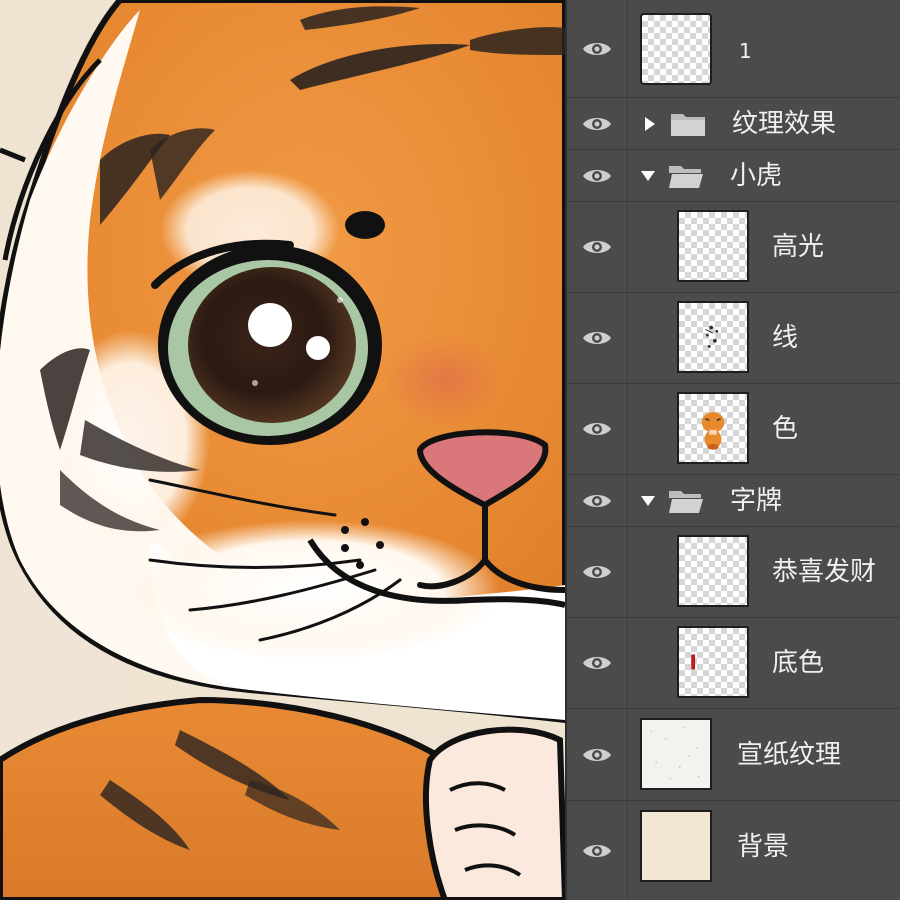  What do you see at coordinates (745, 51) in the screenshot?
I see `layer-name: 1` at bounding box center [745, 51].